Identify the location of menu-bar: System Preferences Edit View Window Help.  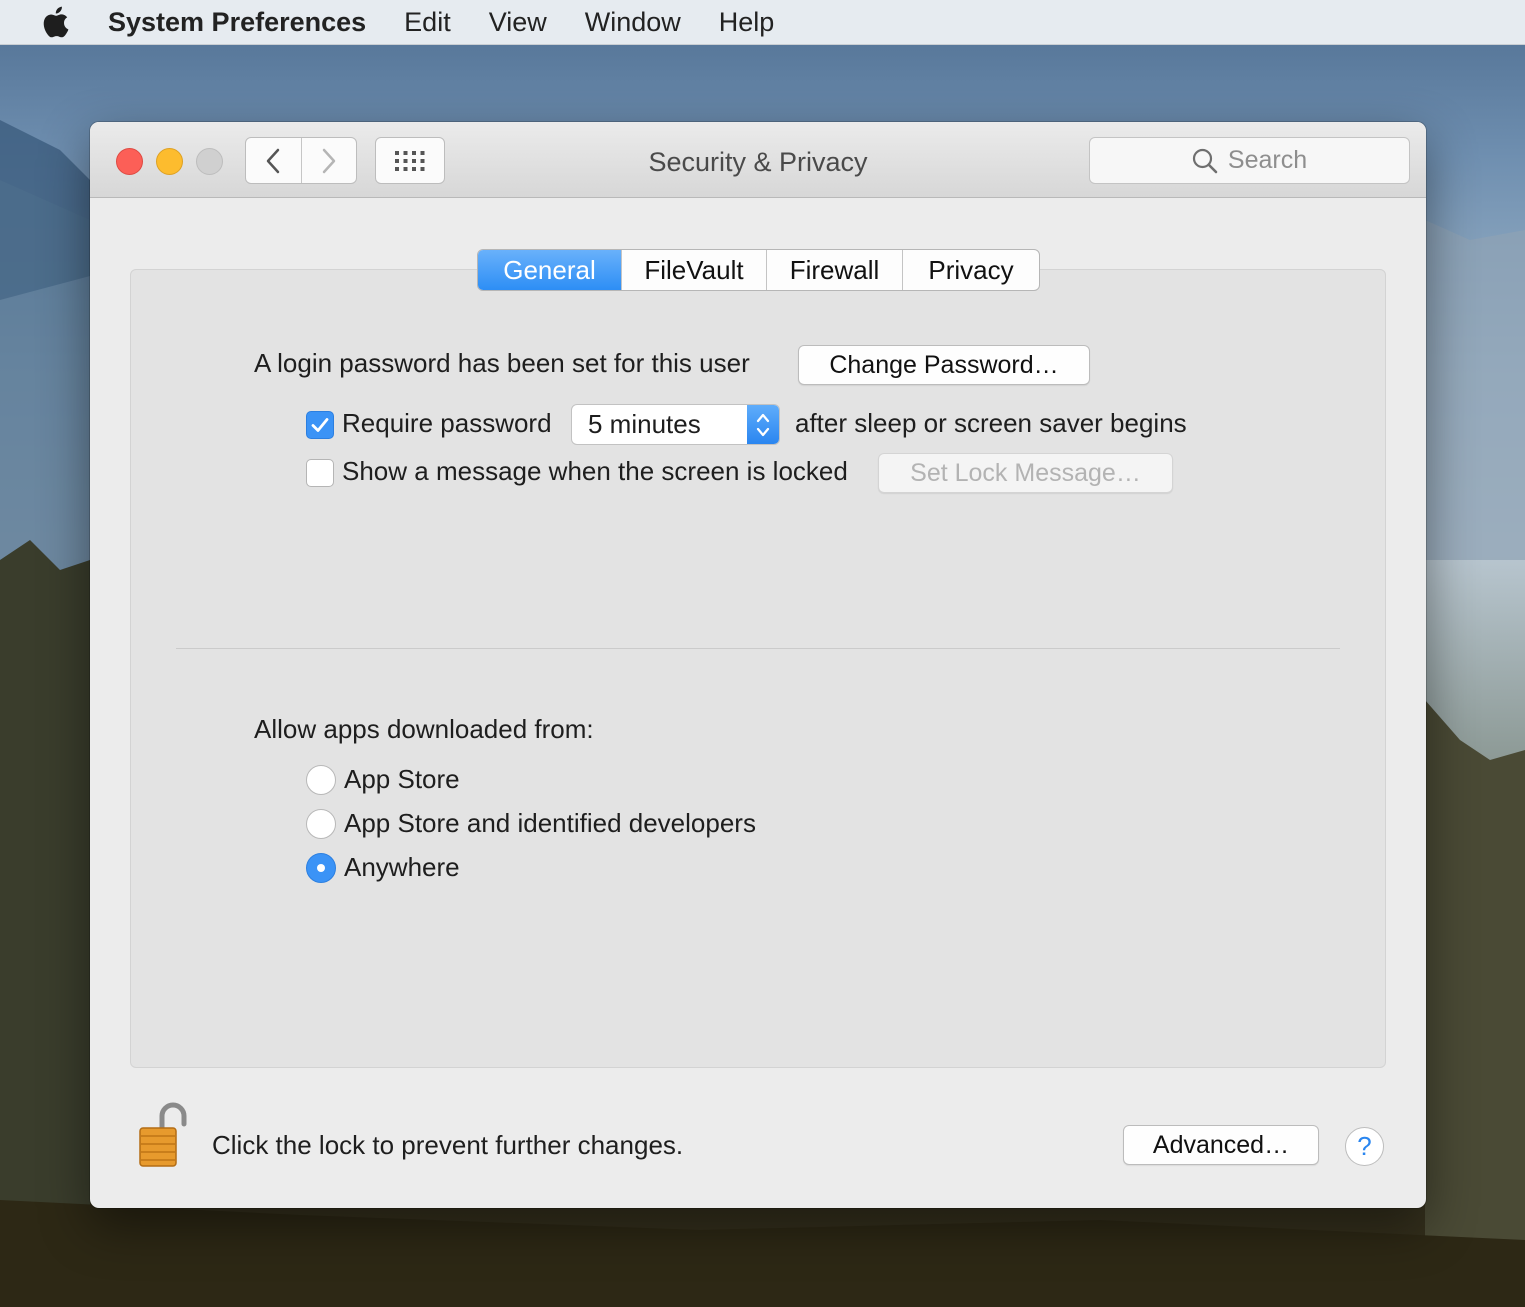
(762, 22).